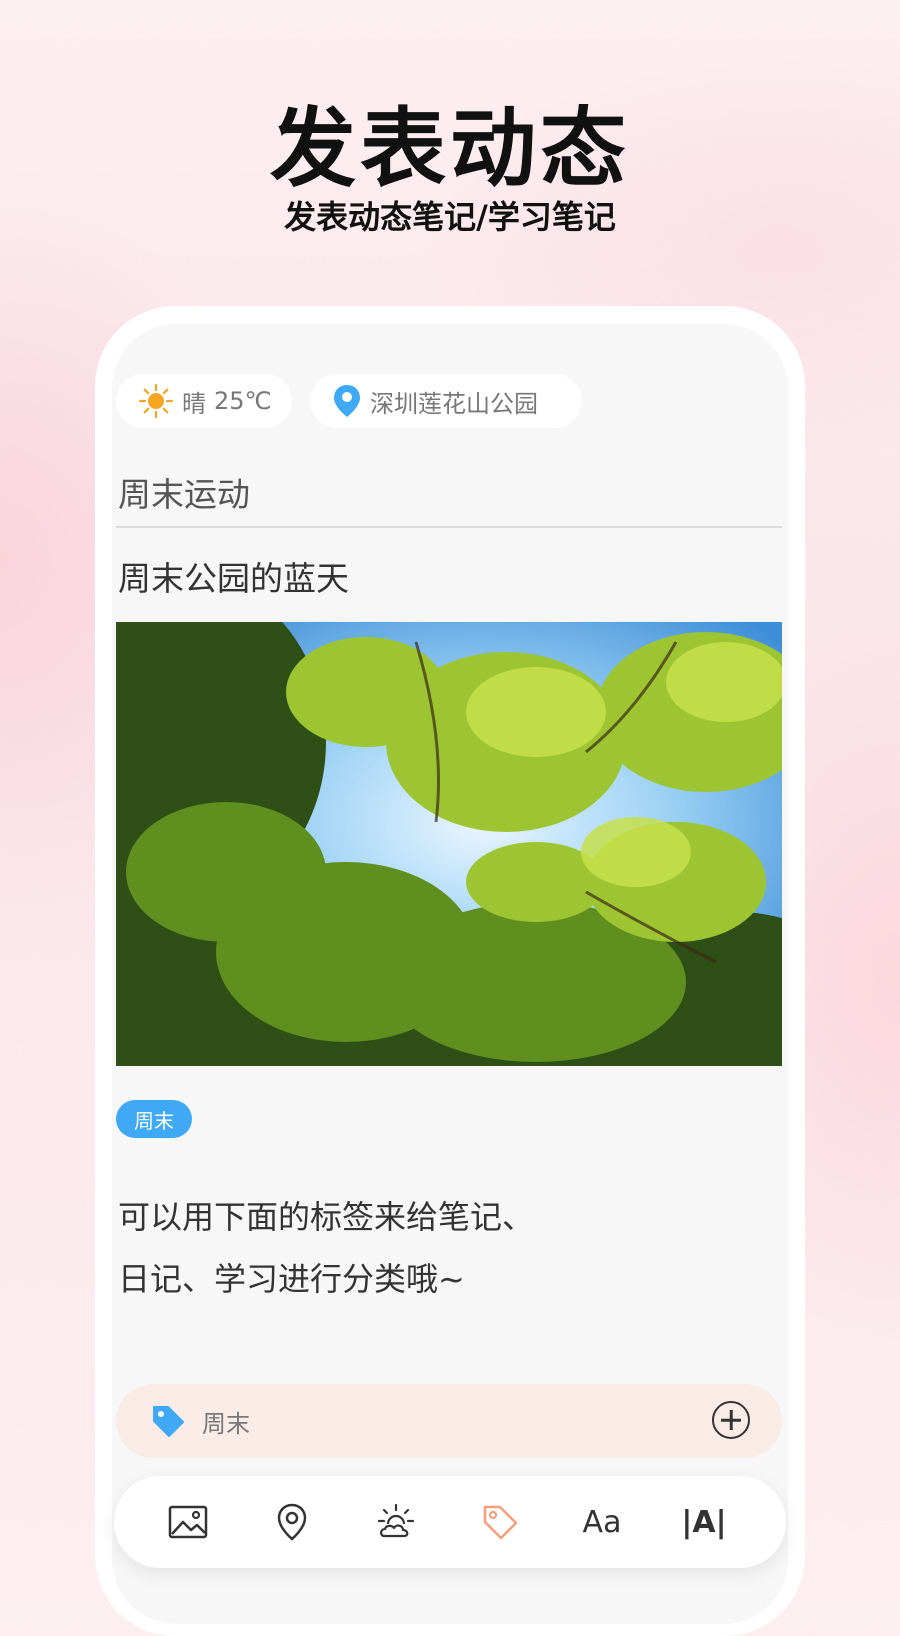  What do you see at coordinates (156, 401) in the screenshot?
I see `sun-icon` at bounding box center [156, 401].